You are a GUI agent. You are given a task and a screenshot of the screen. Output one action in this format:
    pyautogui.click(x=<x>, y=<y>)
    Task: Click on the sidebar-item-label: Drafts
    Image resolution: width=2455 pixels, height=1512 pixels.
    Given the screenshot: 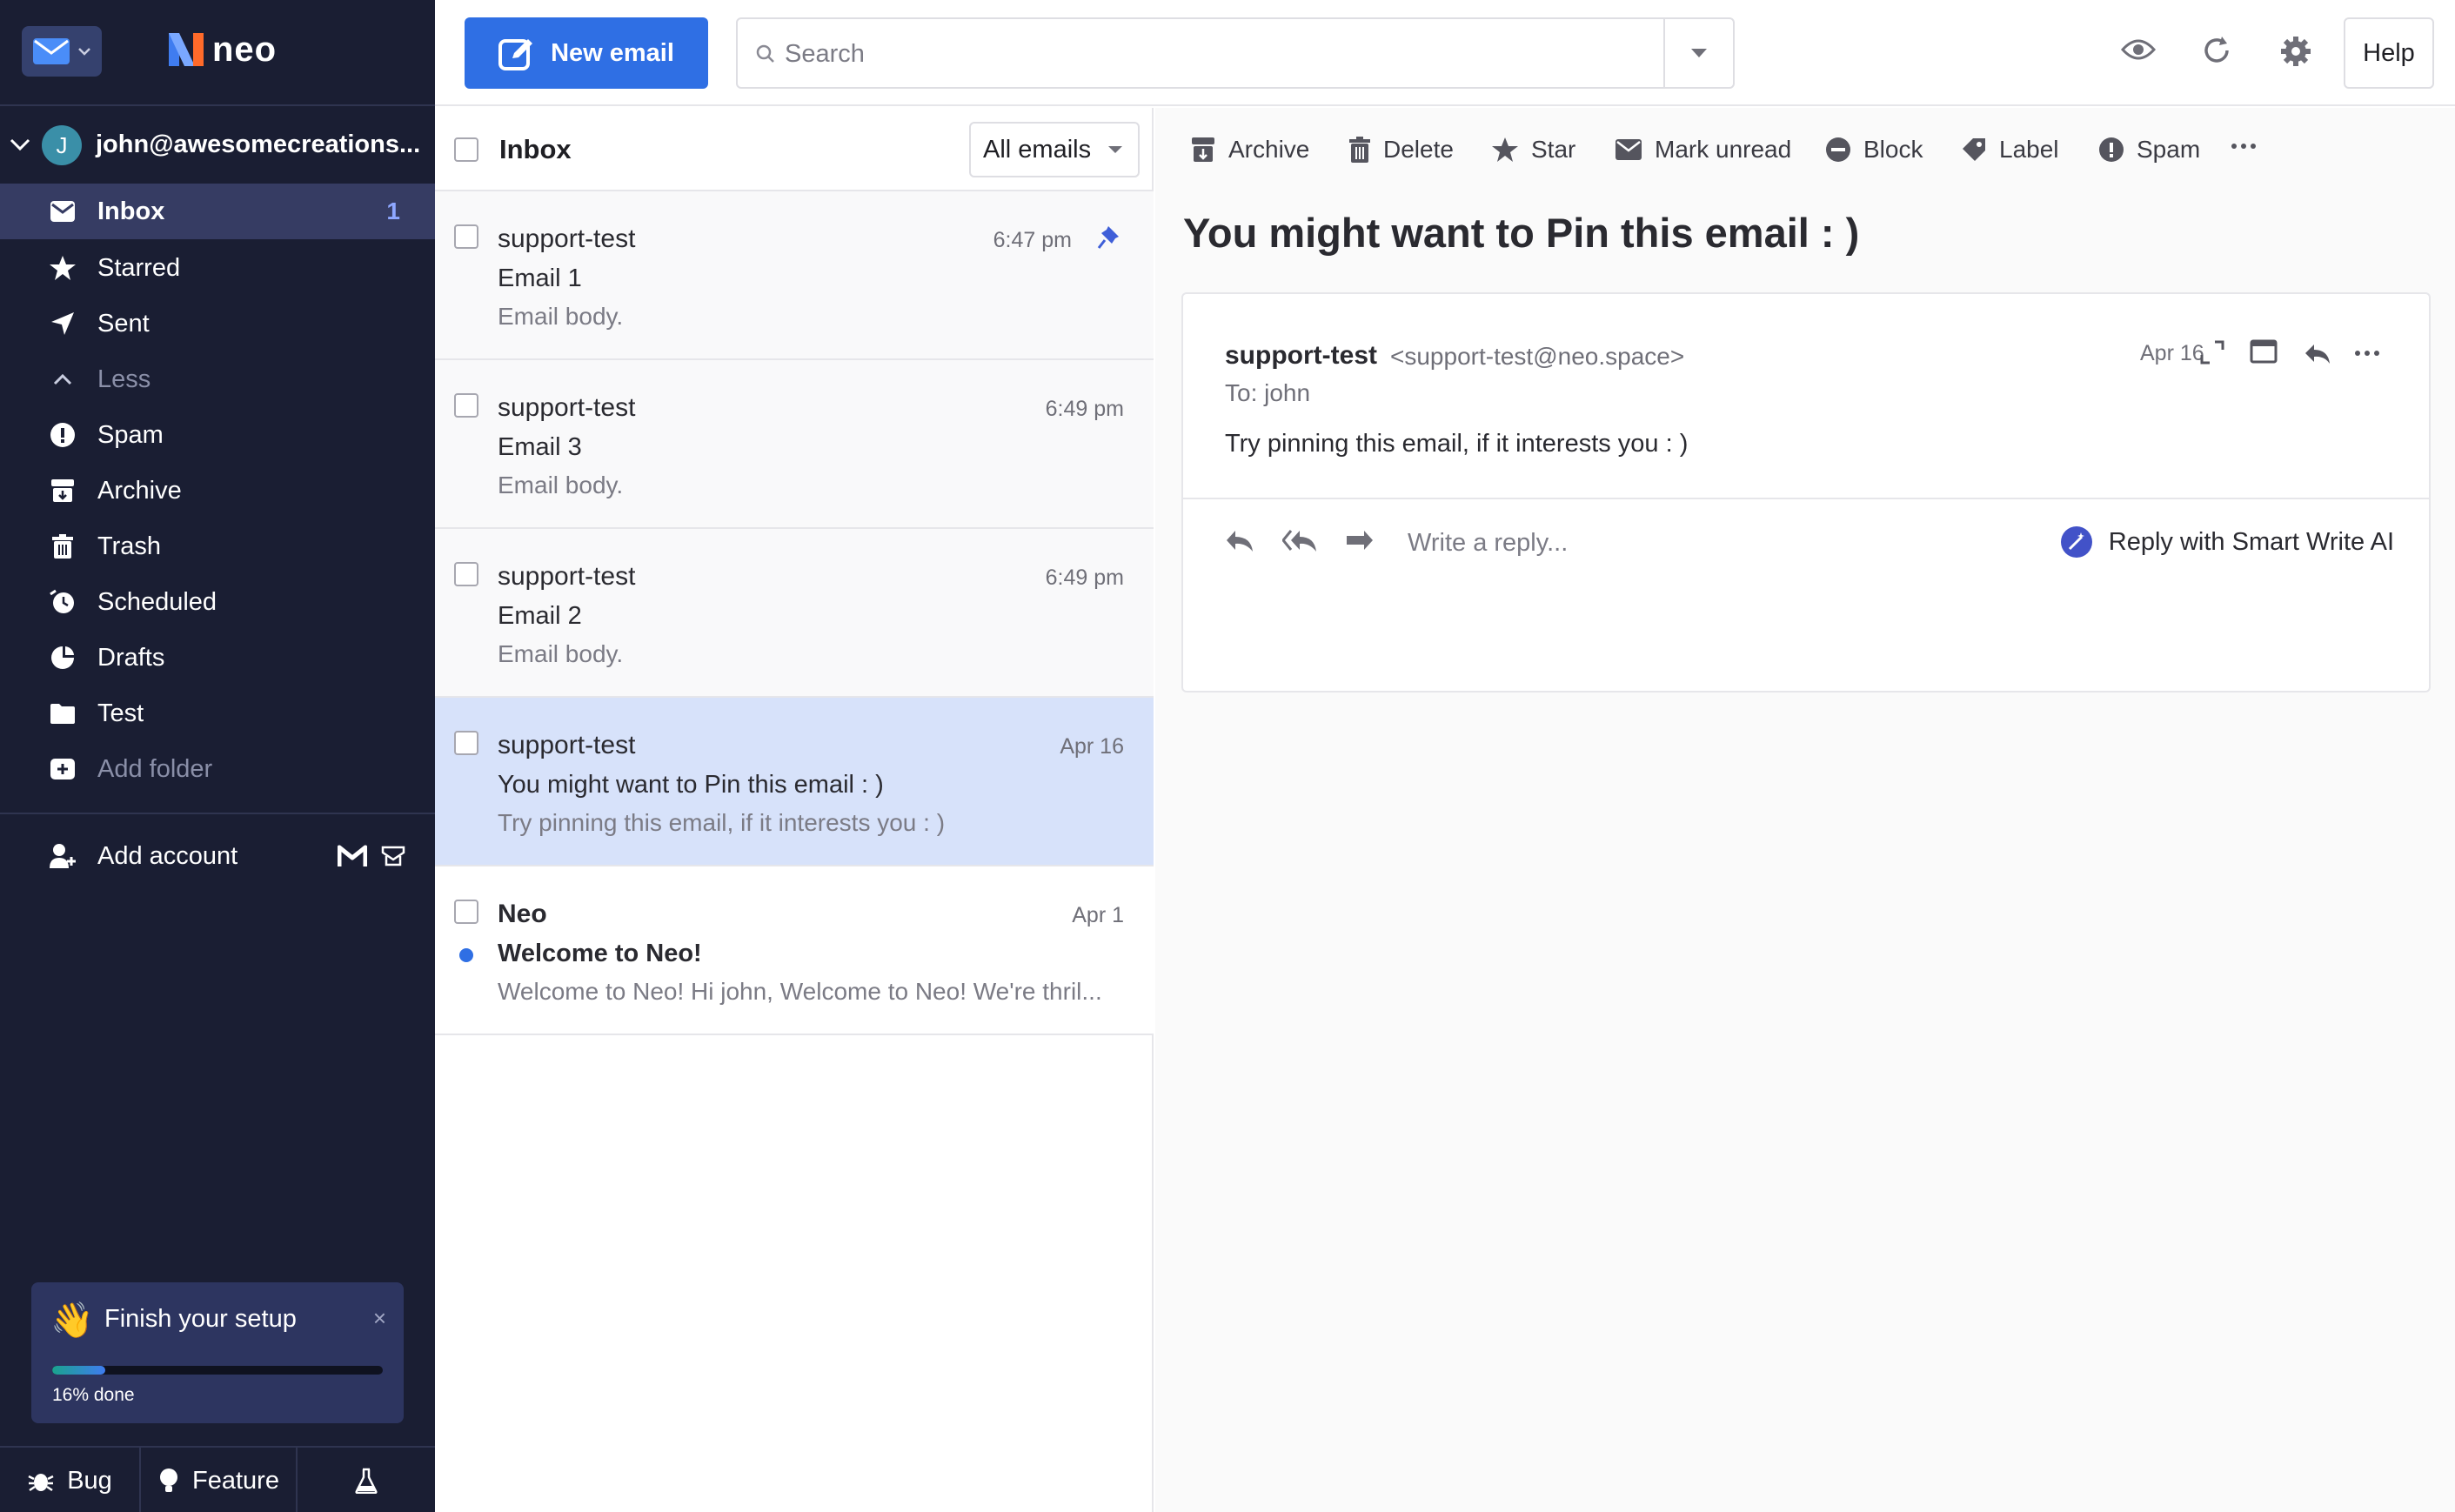 What is the action you would take?
    pyautogui.click(x=131, y=658)
    